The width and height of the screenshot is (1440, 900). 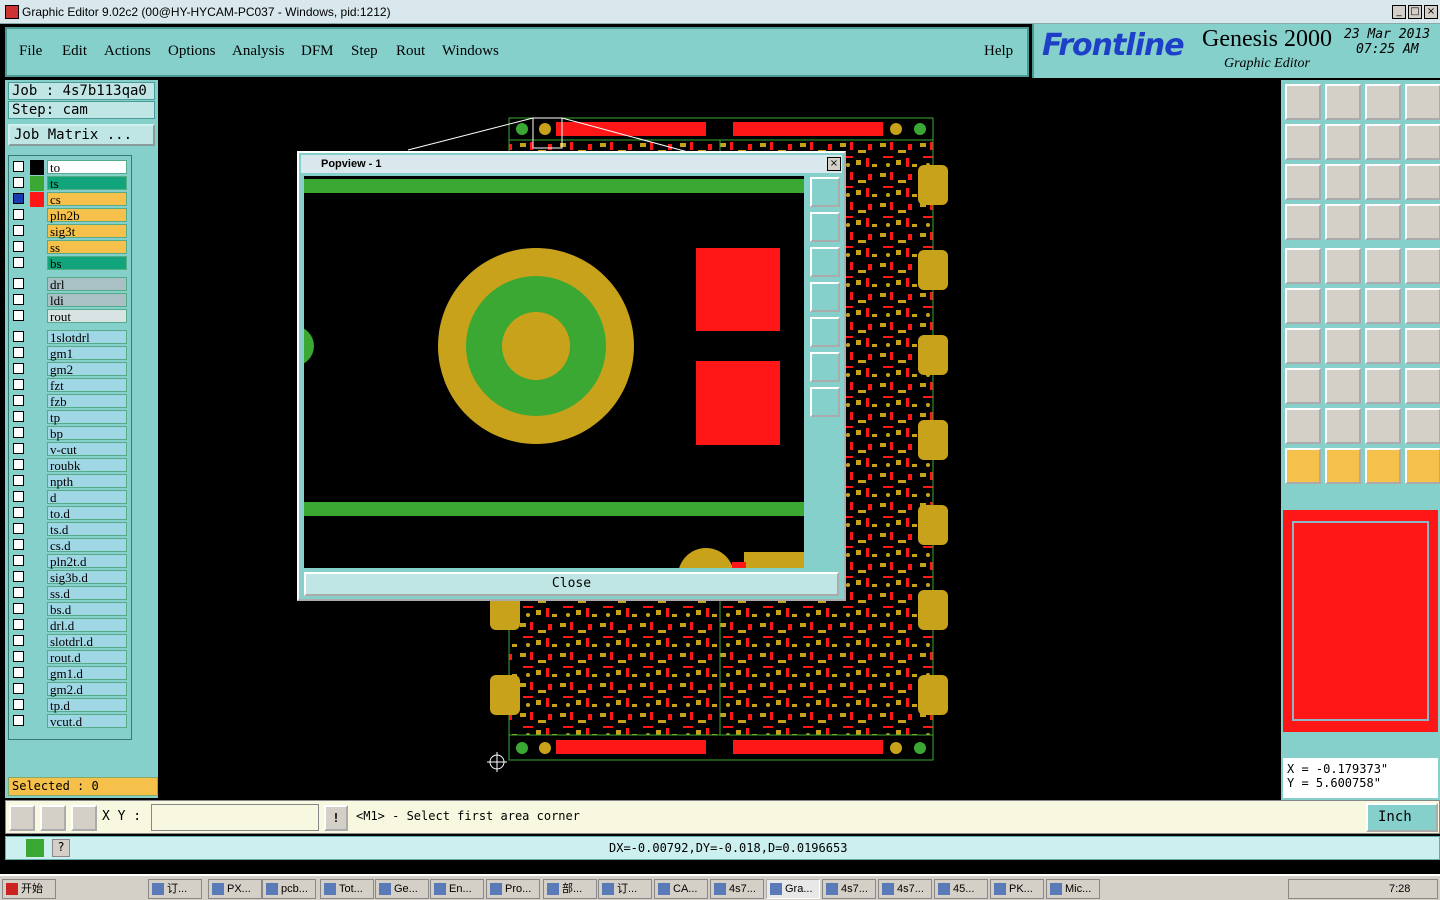 I want to click on popview-close-icon: ×, so click(x=834, y=164).